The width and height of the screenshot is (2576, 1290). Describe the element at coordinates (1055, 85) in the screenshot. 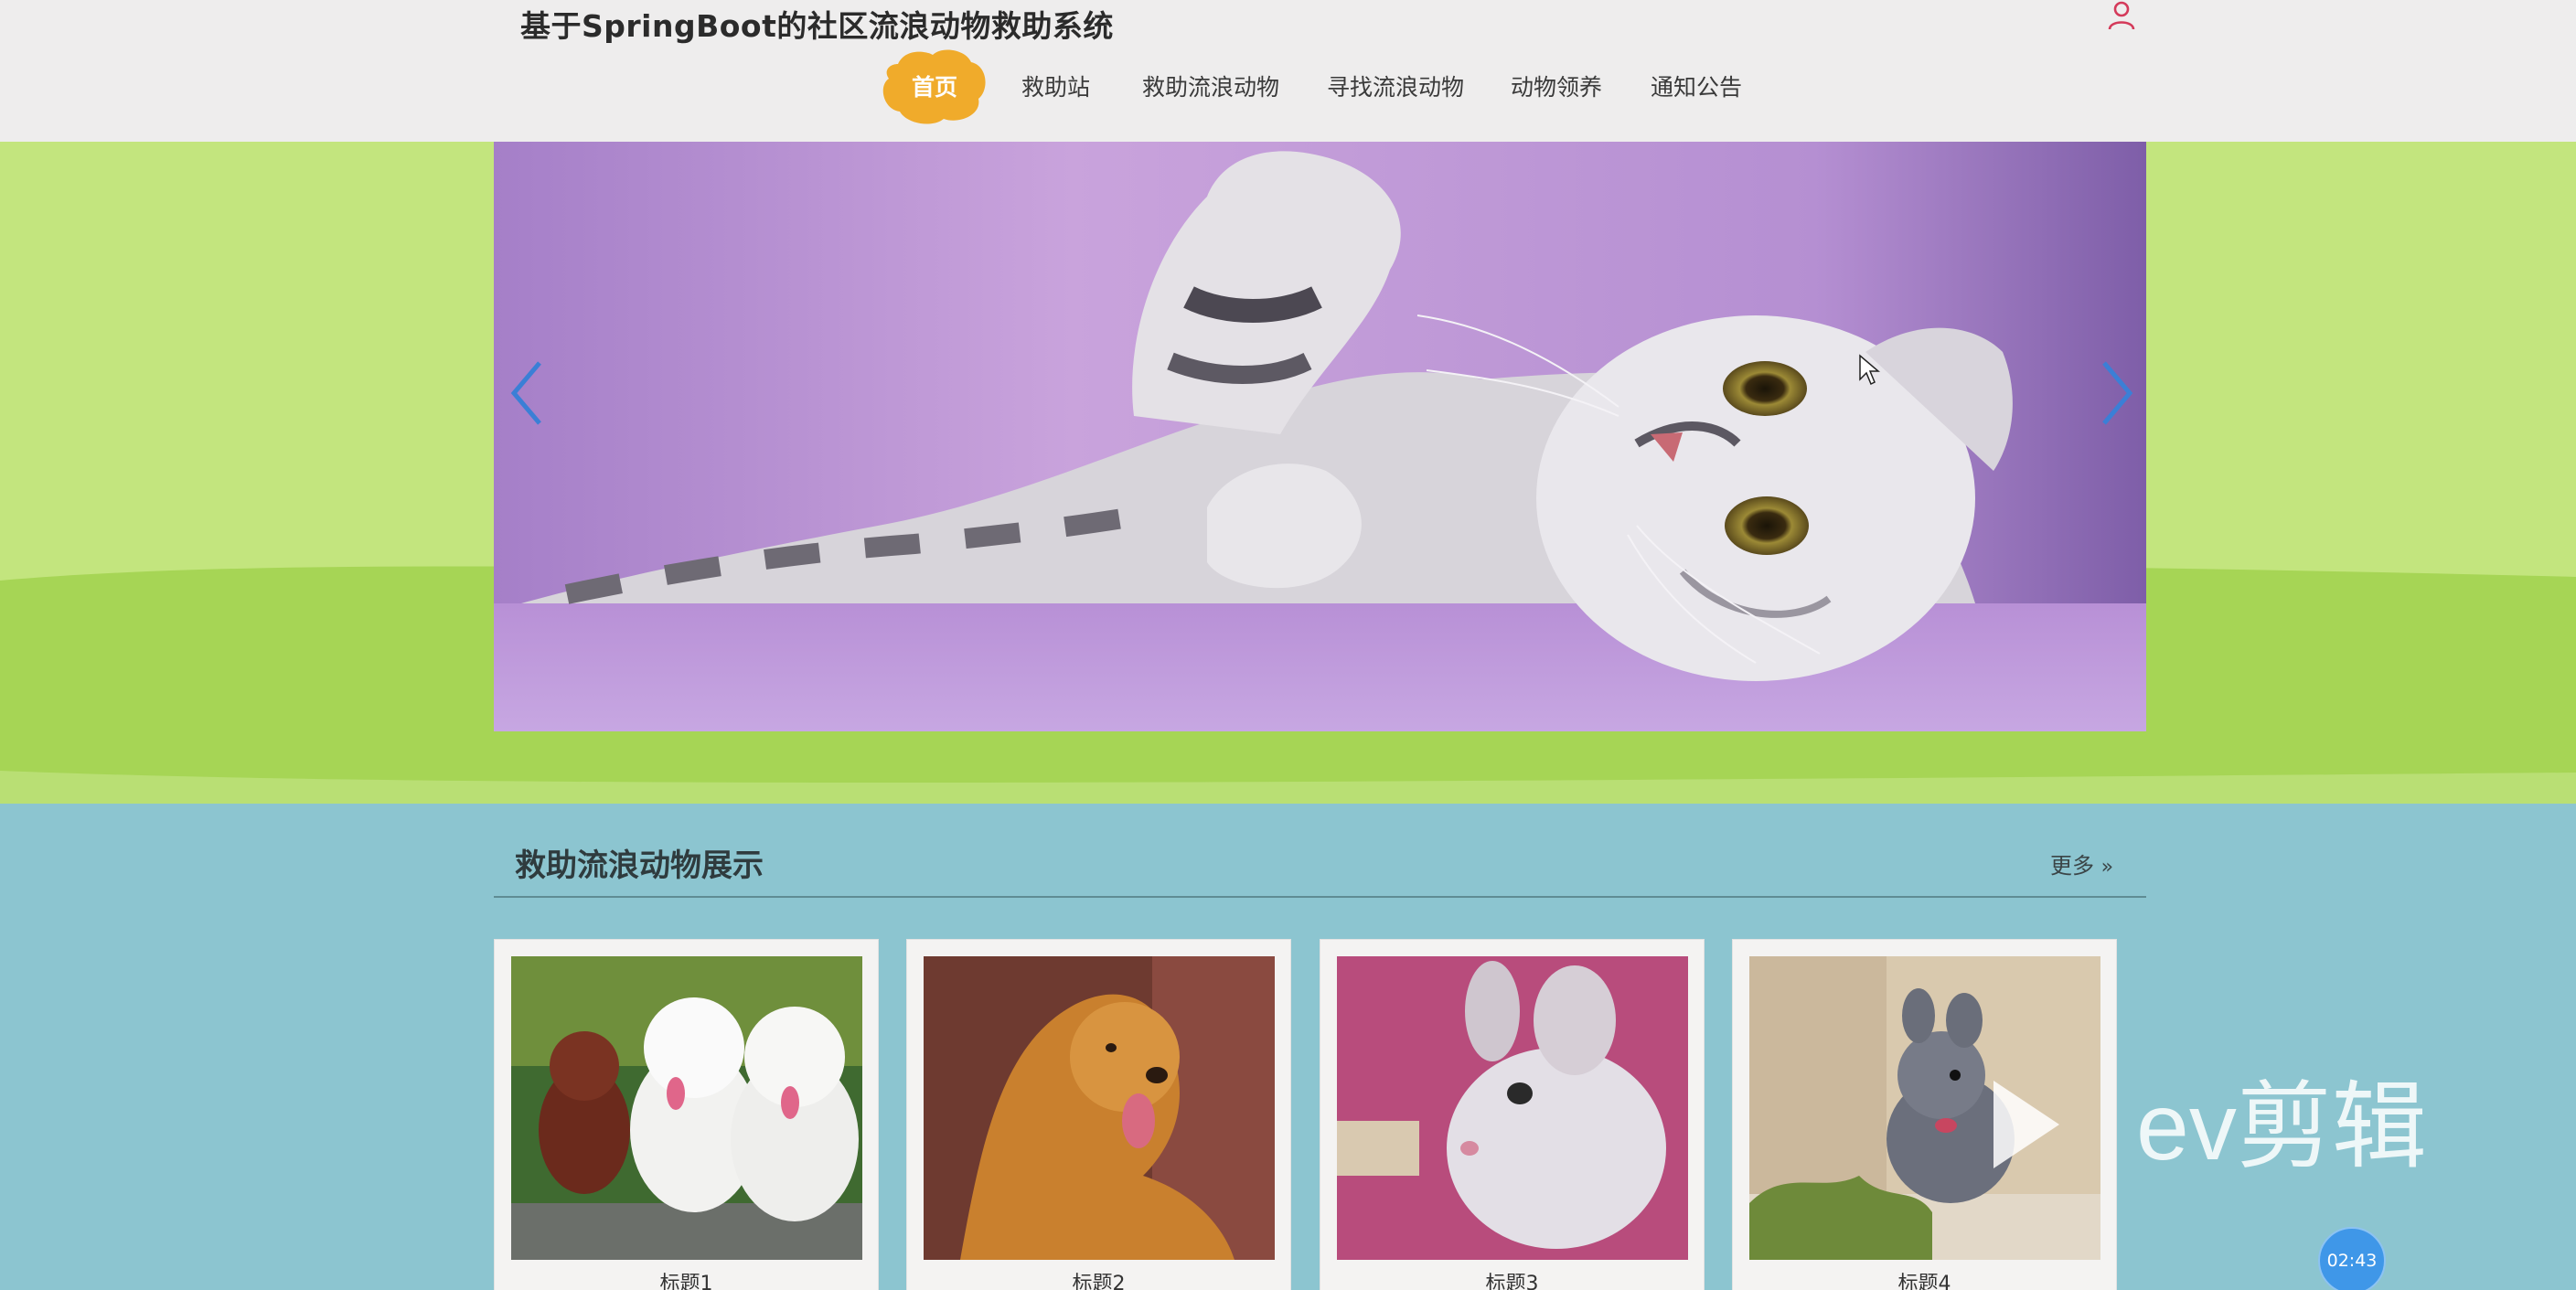

I see `nav-item-rescue-station: 救助站` at that location.